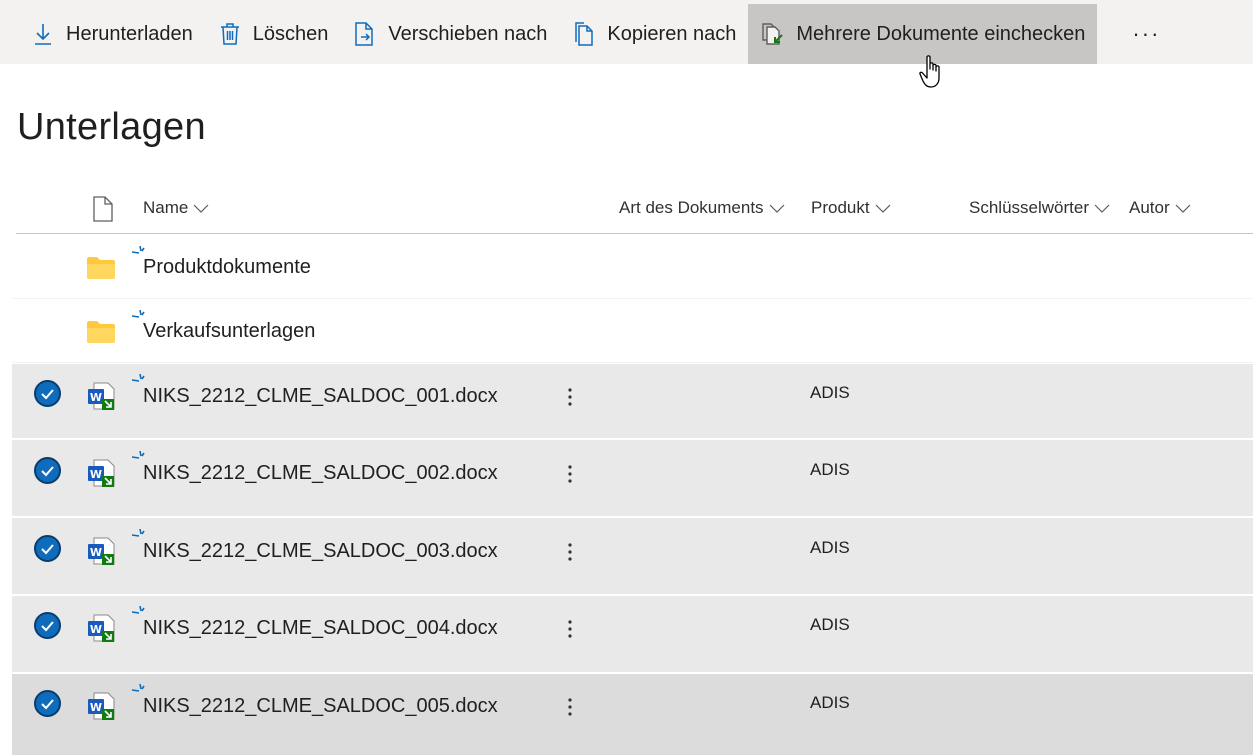  I want to click on copy-icon, so click(584, 34).